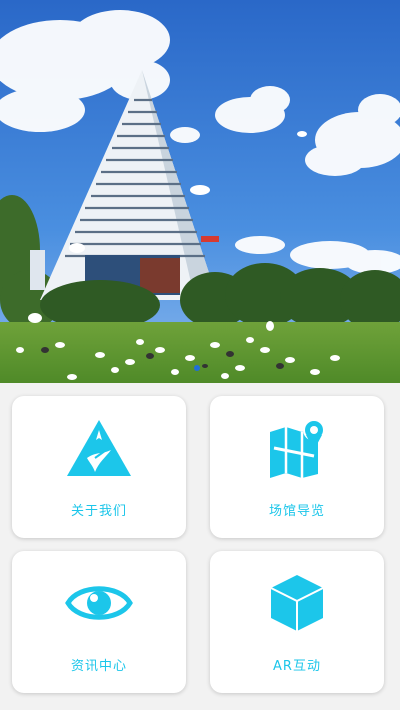  I want to click on venue-guide-card: 场馆导览, so click(297, 467).